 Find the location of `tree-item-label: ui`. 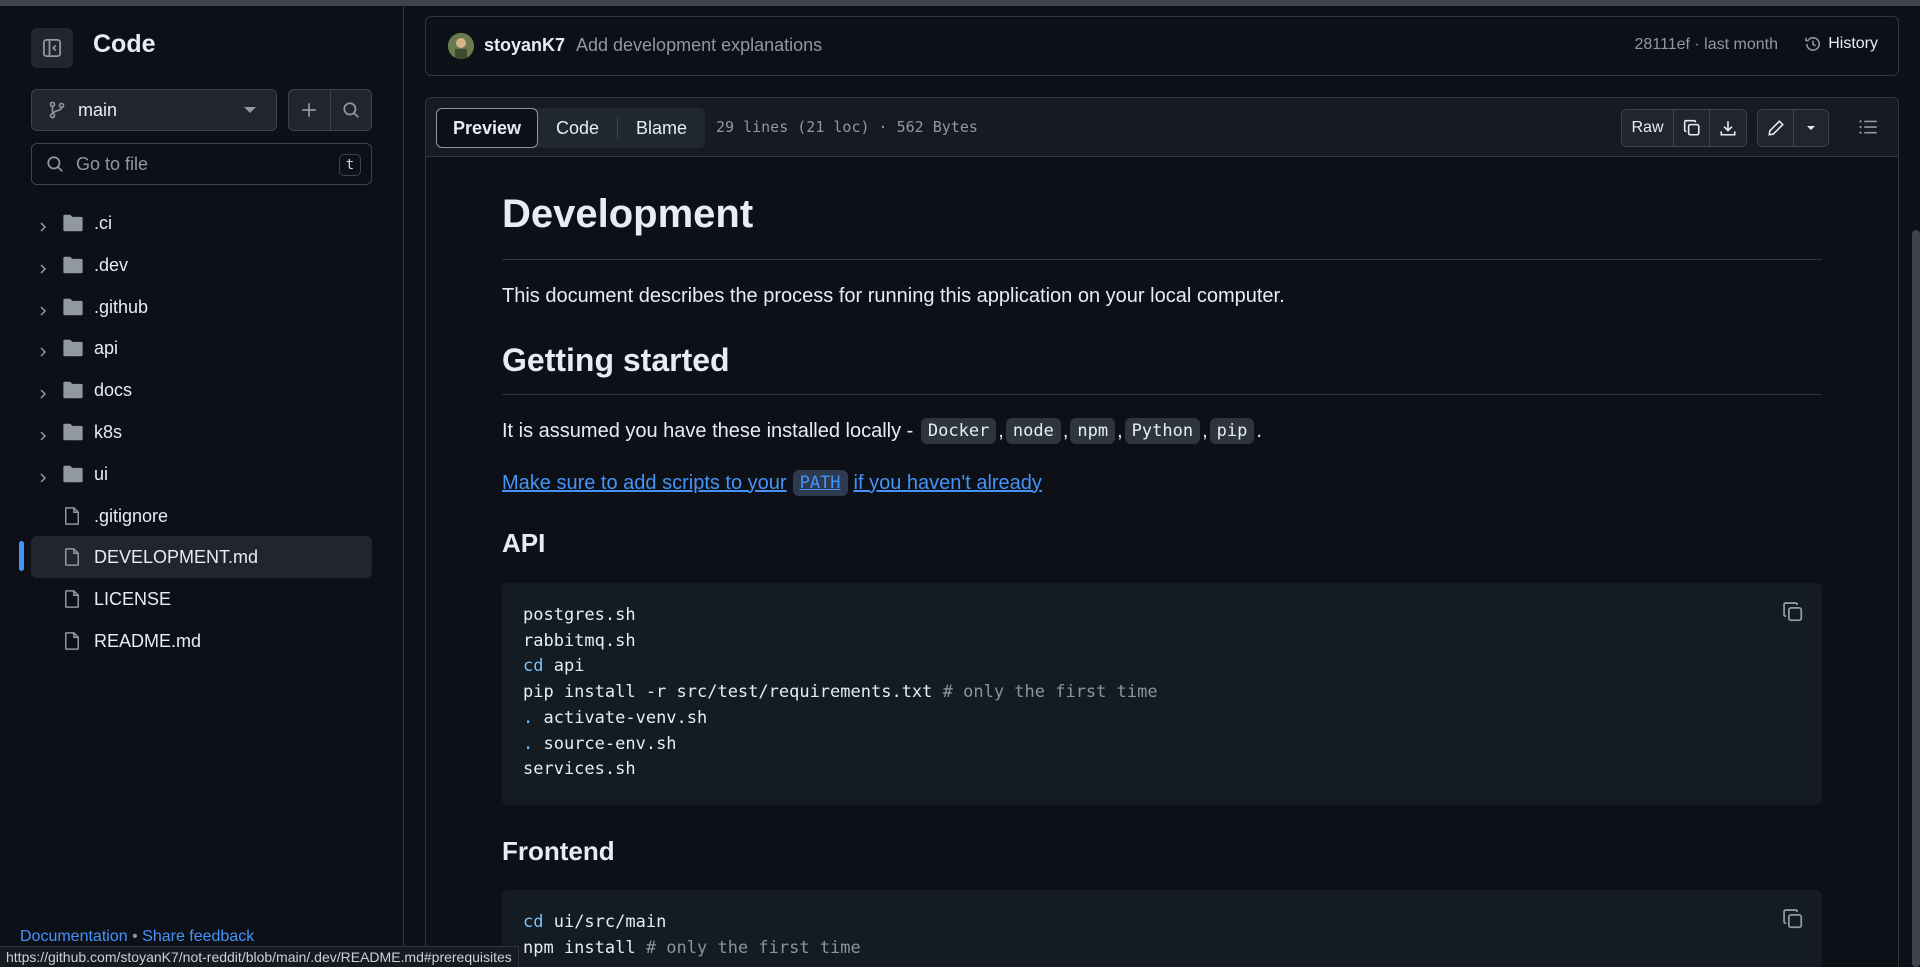

tree-item-label: ui is located at coordinates (101, 473).